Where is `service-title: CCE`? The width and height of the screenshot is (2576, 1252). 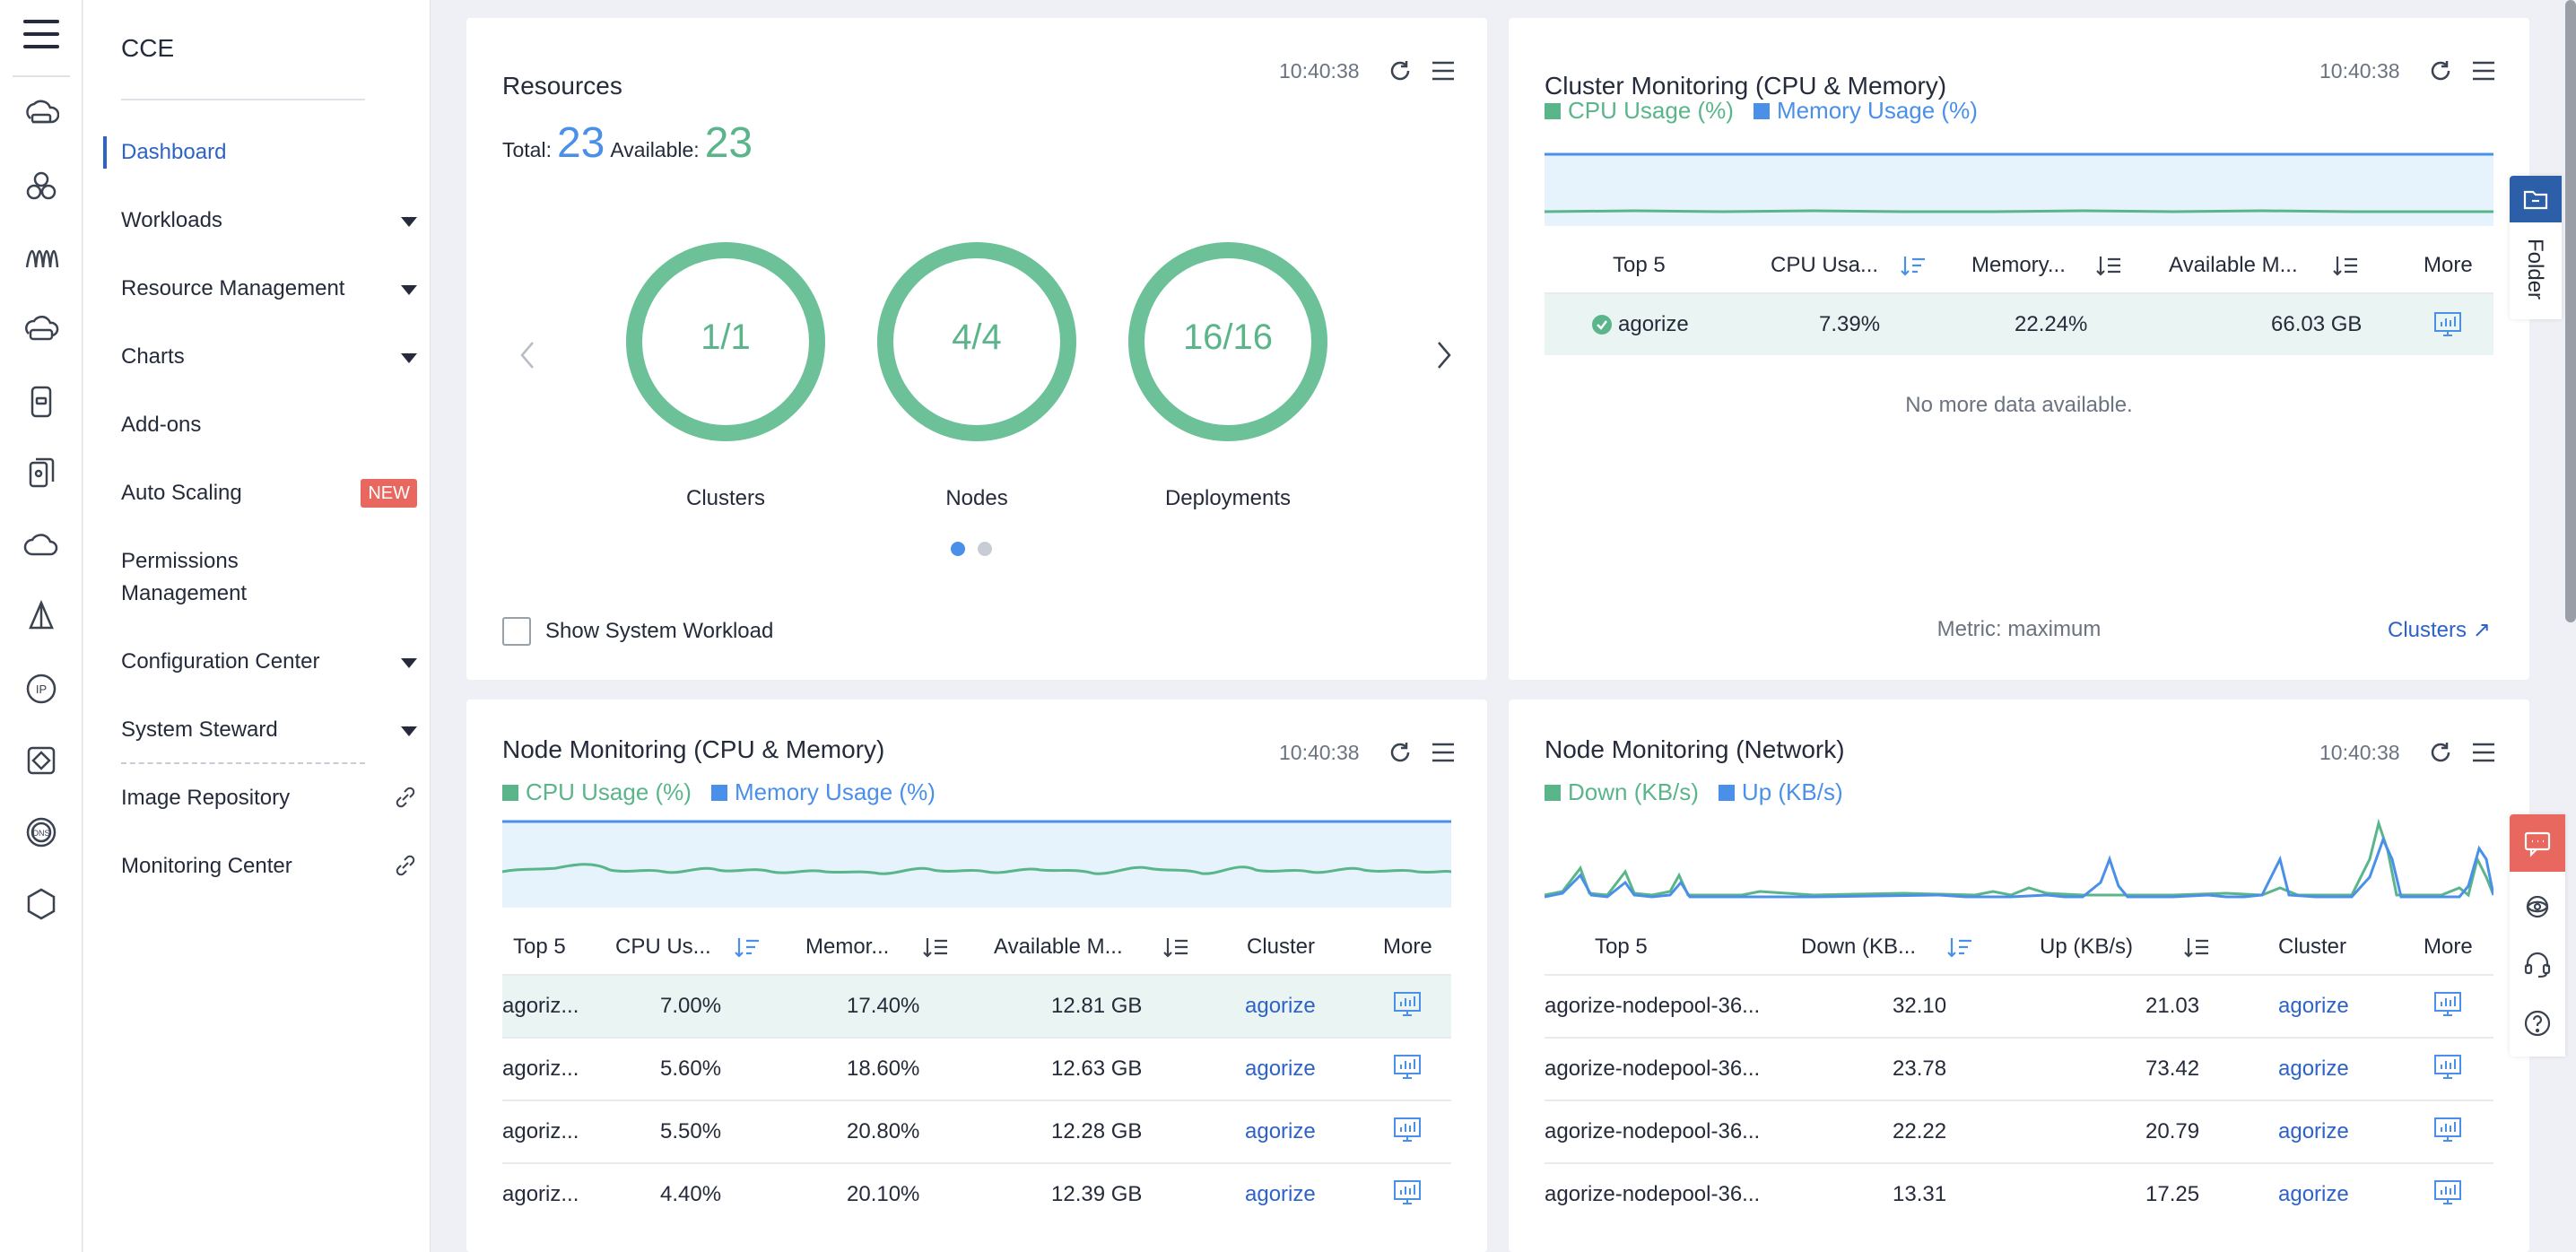 service-title: CCE is located at coordinates (148, 48).